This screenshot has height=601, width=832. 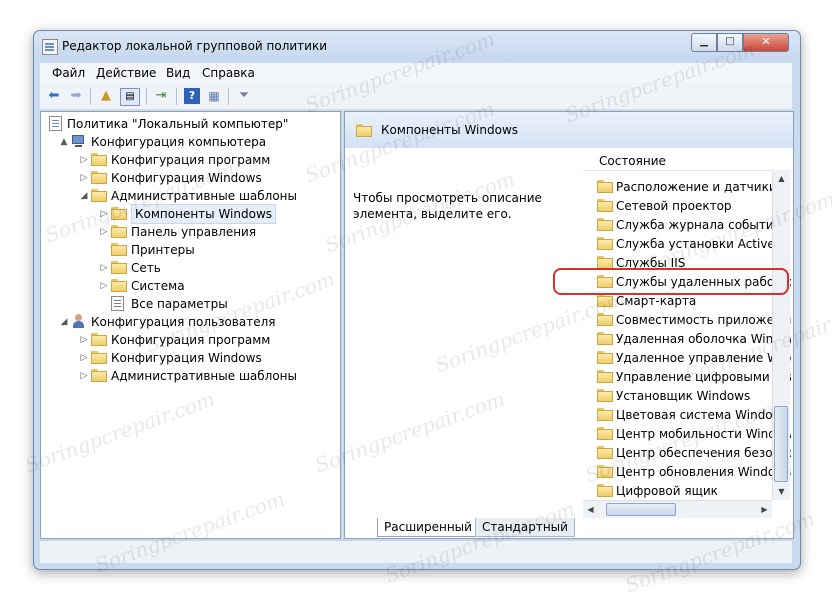 What do you see at coordinates (195, 46) in the screenshot?
I see `window-title: Редактор локальной групповой политики` at bounding box center [195, 46].